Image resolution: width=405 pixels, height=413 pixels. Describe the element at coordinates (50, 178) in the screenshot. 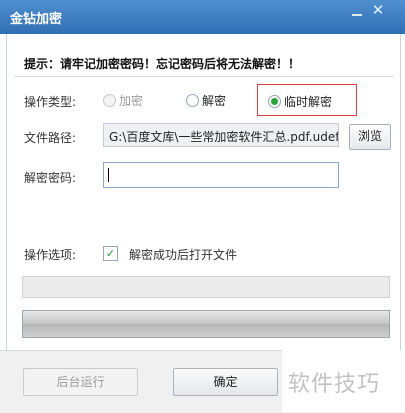

I see `password-label: 解密密码:` at that location.